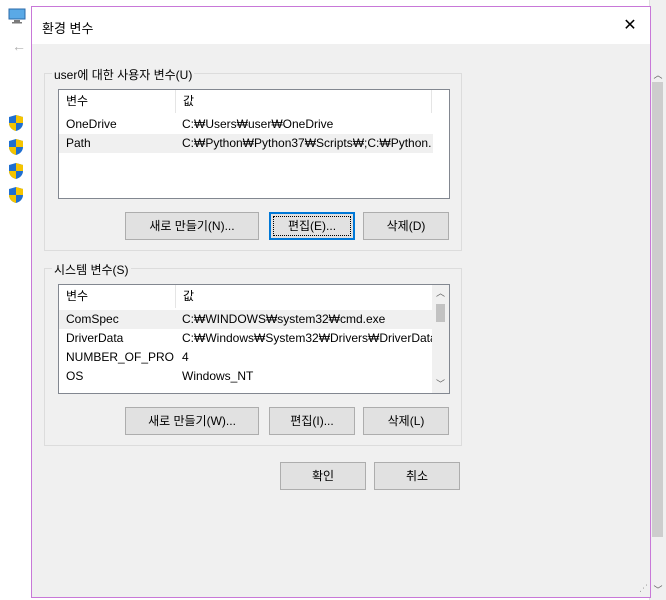 The image size is (666, 600). What do you see at coordinates (658, 590) in the screenshot?
I see `chevron-down-icon: ﹀` at bounding box center [658, 590].